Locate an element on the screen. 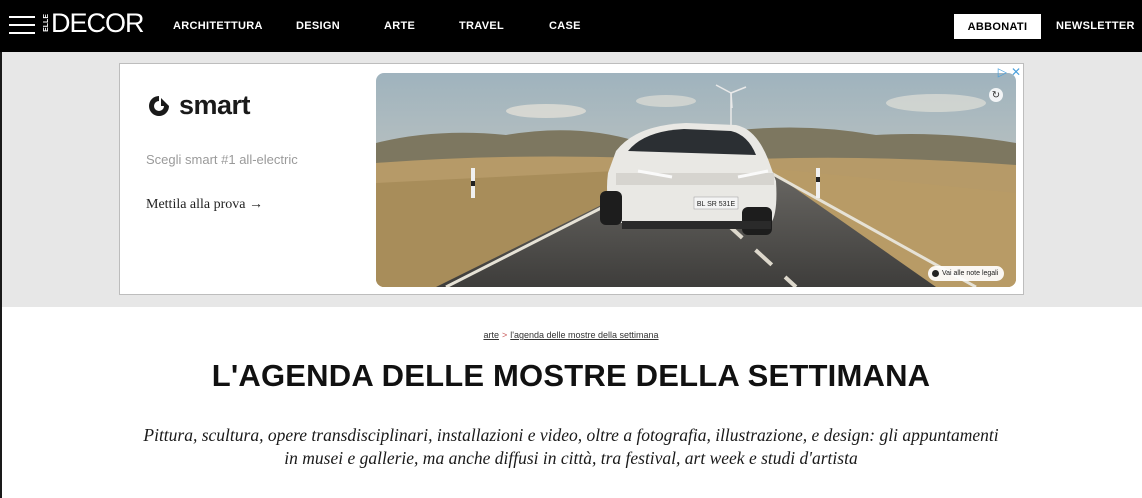 This screenshot has height=498, width=1142. page-title: L'AGENDA DELLE MOSTRE DELLA SETTIMANA is located at coordinates (571, 375).